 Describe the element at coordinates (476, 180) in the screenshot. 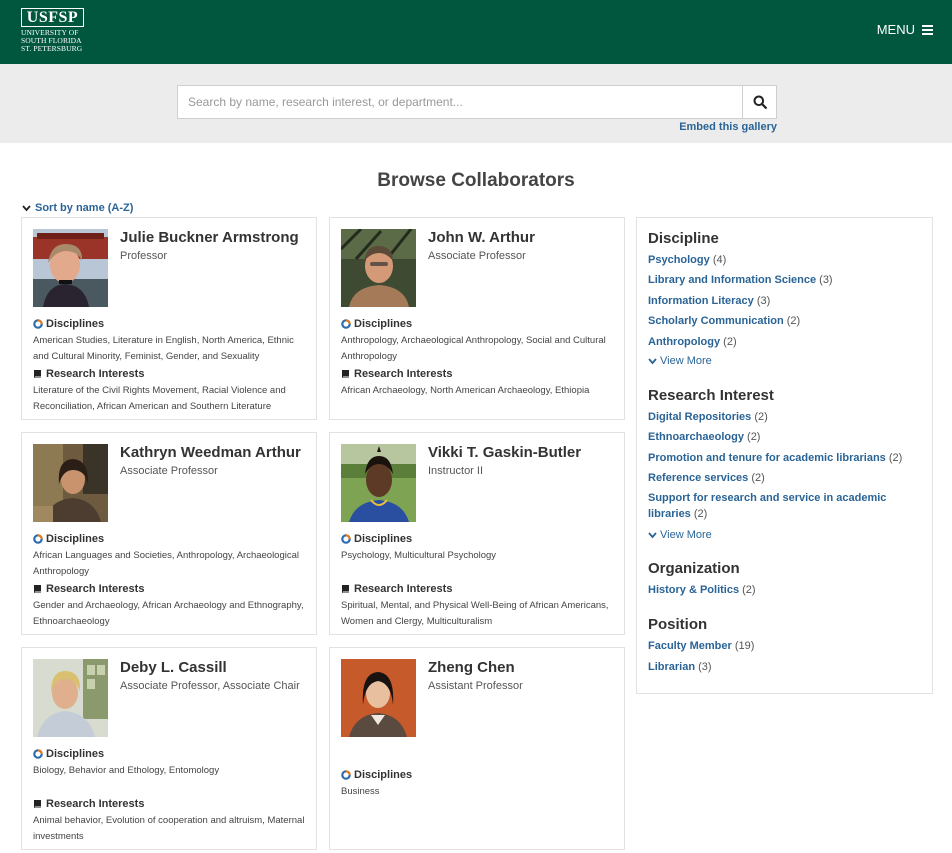

I see `page-title: Browse Collaborators` at that location.